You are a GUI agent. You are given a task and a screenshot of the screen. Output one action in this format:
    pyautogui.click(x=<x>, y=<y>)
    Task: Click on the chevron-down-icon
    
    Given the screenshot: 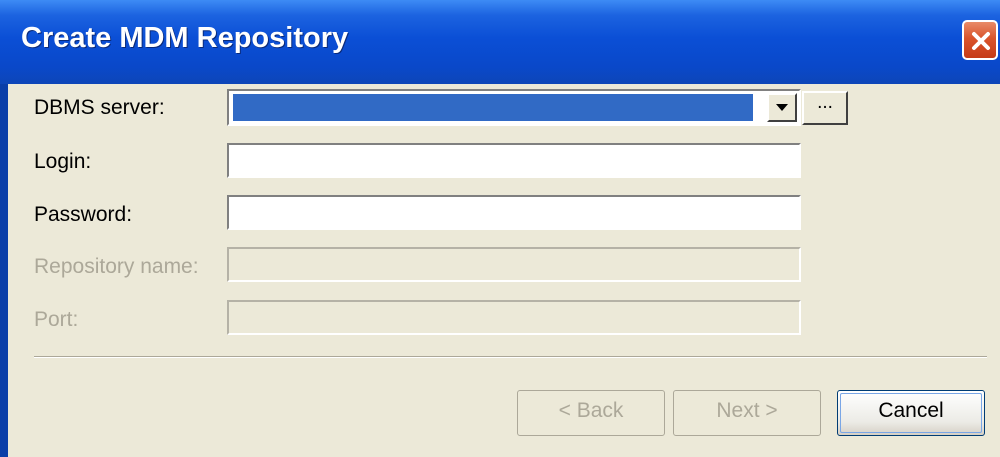 What is the action you would take?
    pyautogui.click(x=782, y=107)
    